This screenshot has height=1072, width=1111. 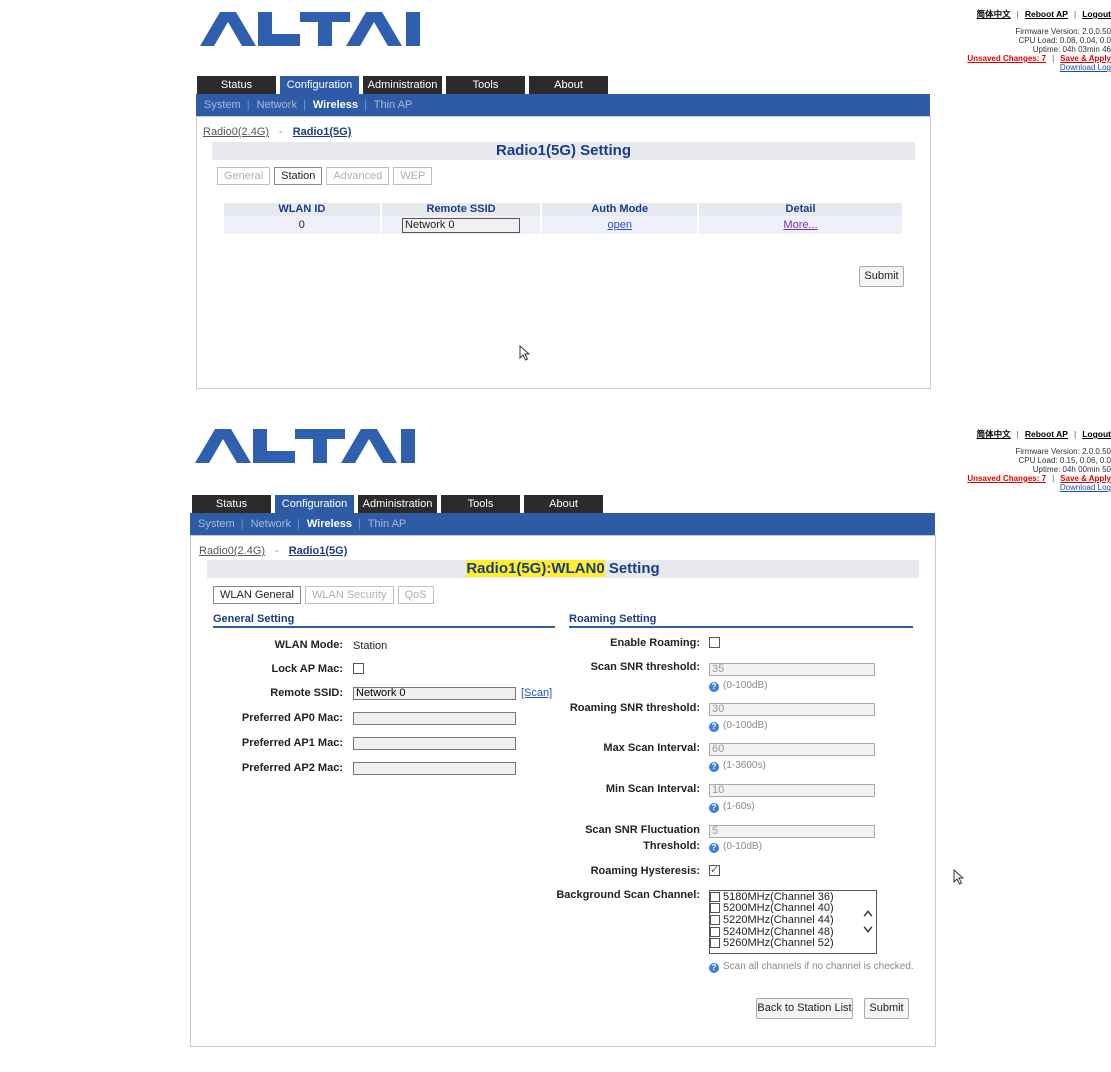 What do you see at coordinates (793, 932) in the screenshot?
I see `list-item: 5240MHz(Channel 48)` at bounding box center [793, 932].